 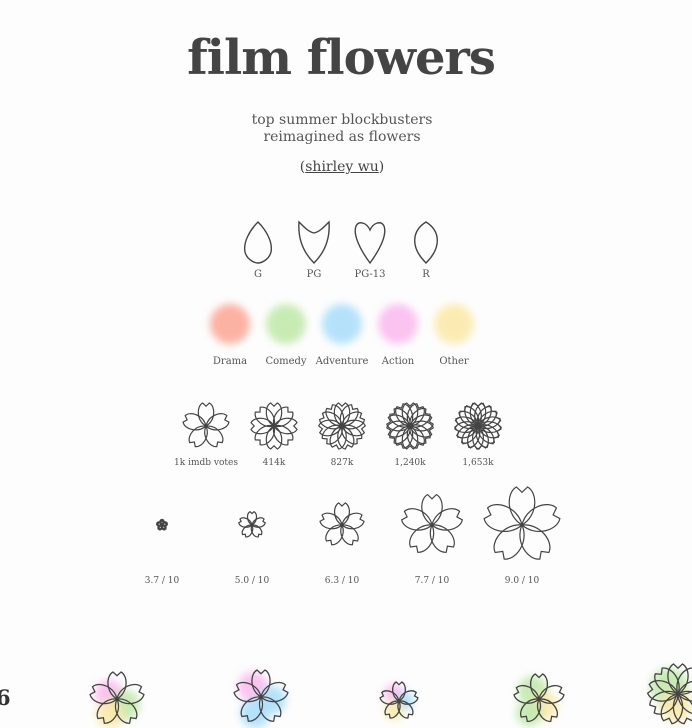 What do you see at coordinates (230, 324) in the screenshot?
I see `genre-color-drama` at bounding box center [230, 324].